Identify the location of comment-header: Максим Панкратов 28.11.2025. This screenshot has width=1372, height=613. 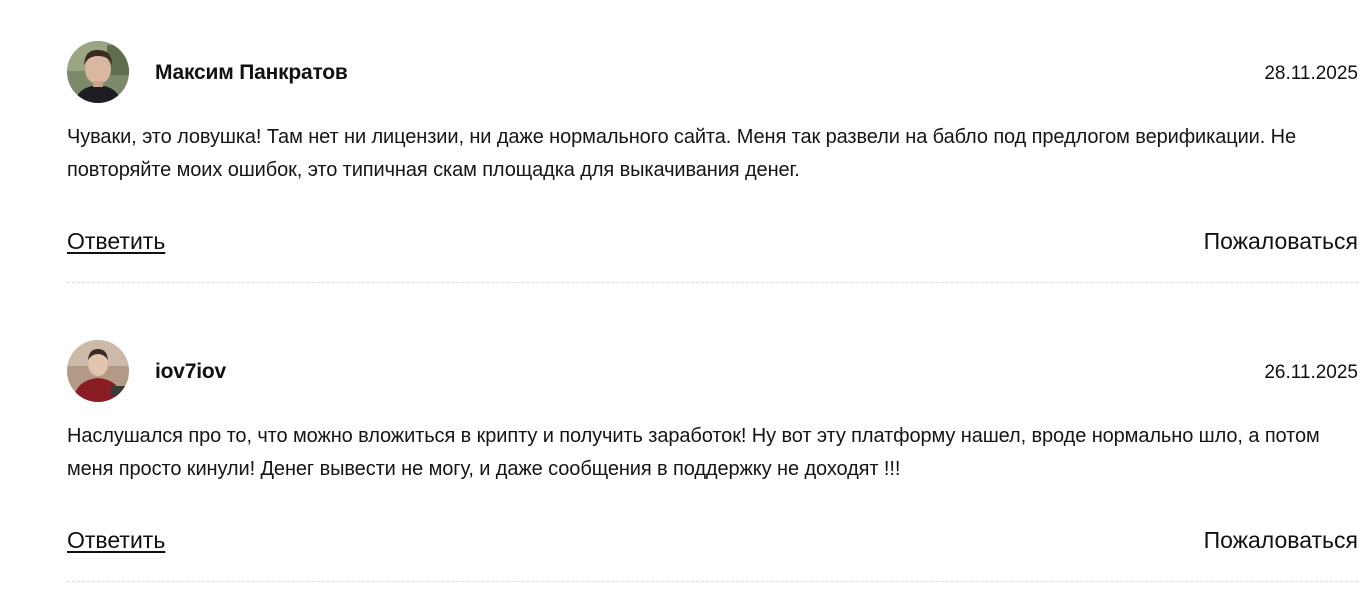
(712, 72).